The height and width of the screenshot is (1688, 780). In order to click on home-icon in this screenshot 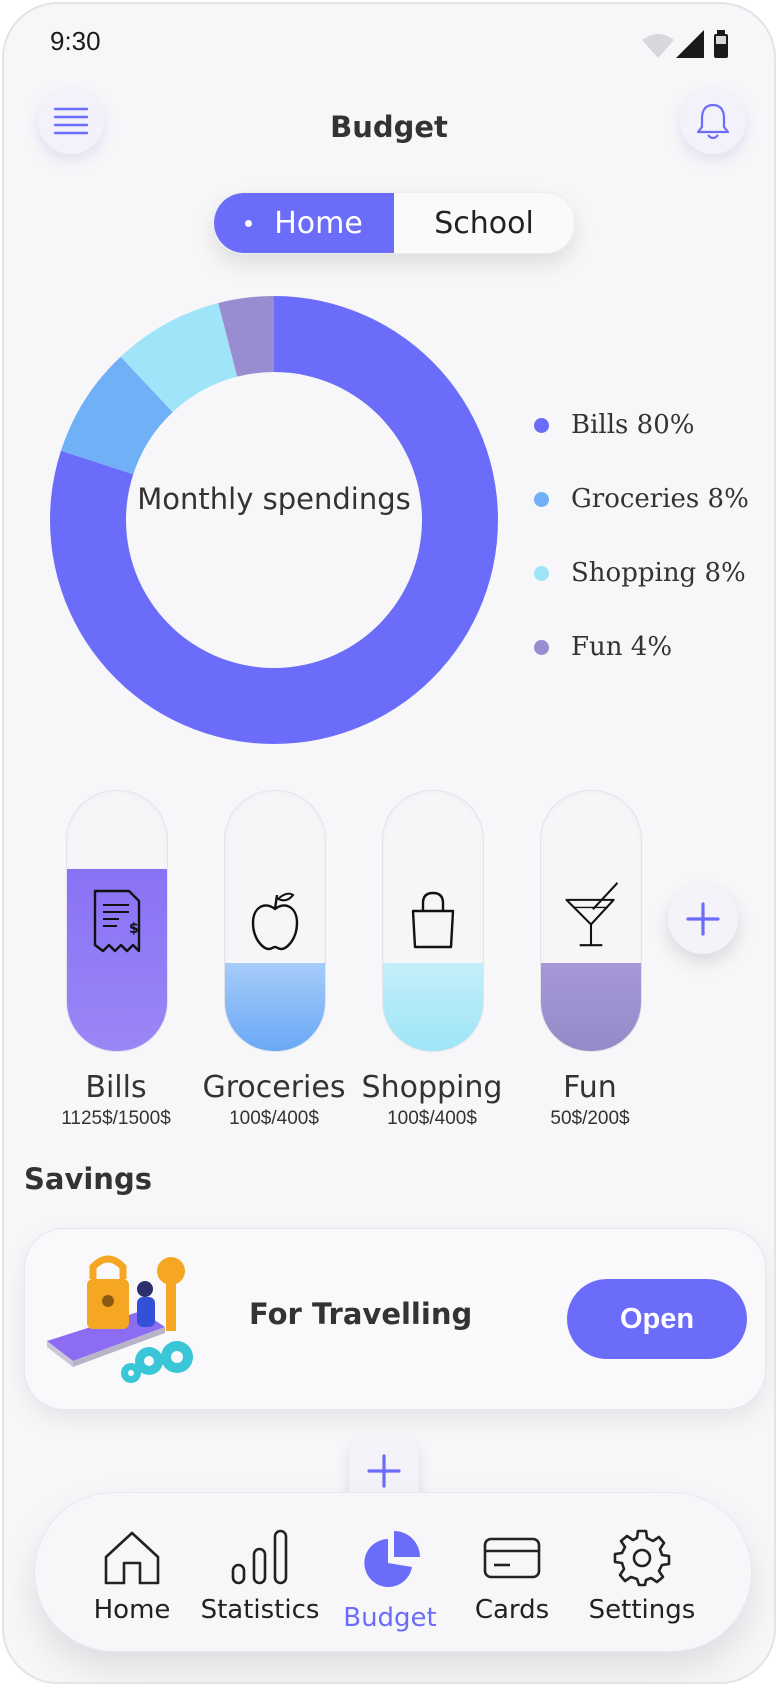, I will do `click(132, 1558)`.